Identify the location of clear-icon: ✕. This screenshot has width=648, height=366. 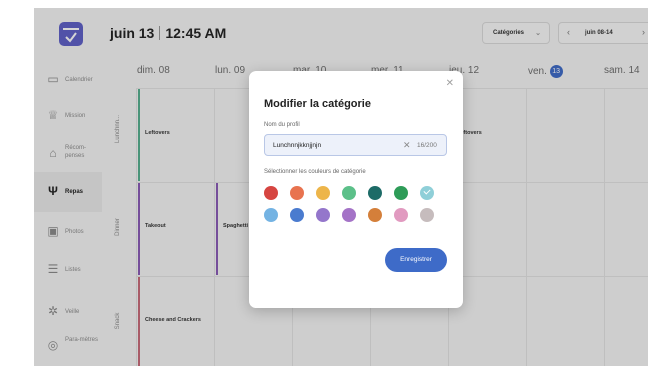
(407, 145).